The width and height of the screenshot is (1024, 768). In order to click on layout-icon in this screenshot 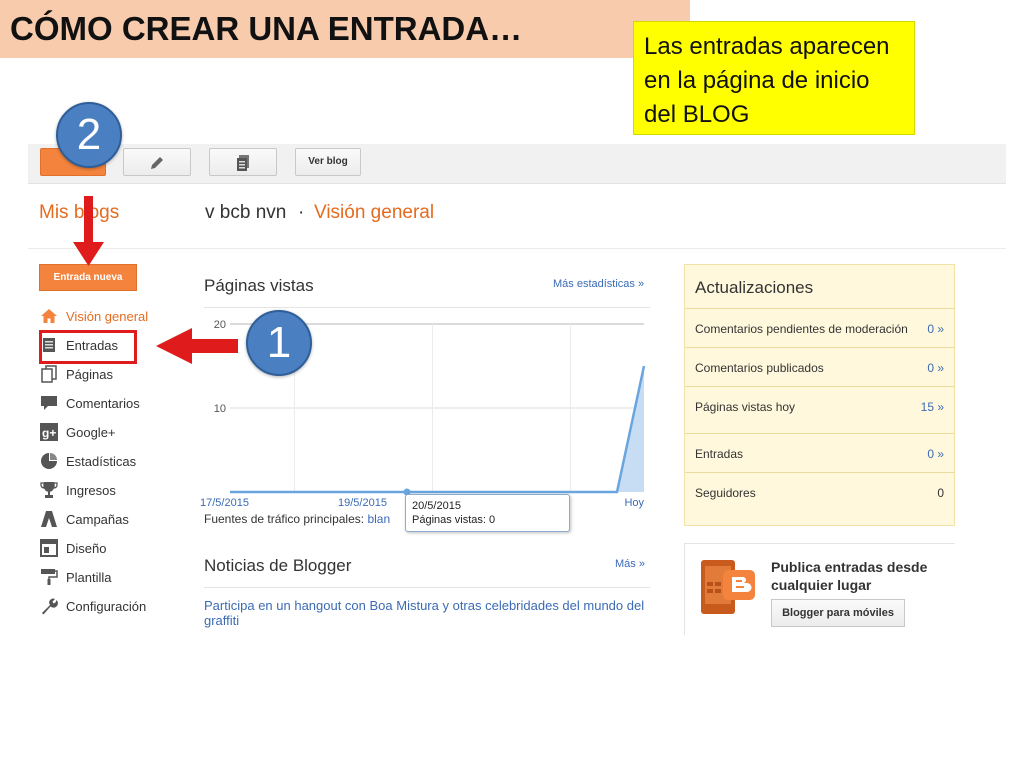, I will do `click(49, 548)`.